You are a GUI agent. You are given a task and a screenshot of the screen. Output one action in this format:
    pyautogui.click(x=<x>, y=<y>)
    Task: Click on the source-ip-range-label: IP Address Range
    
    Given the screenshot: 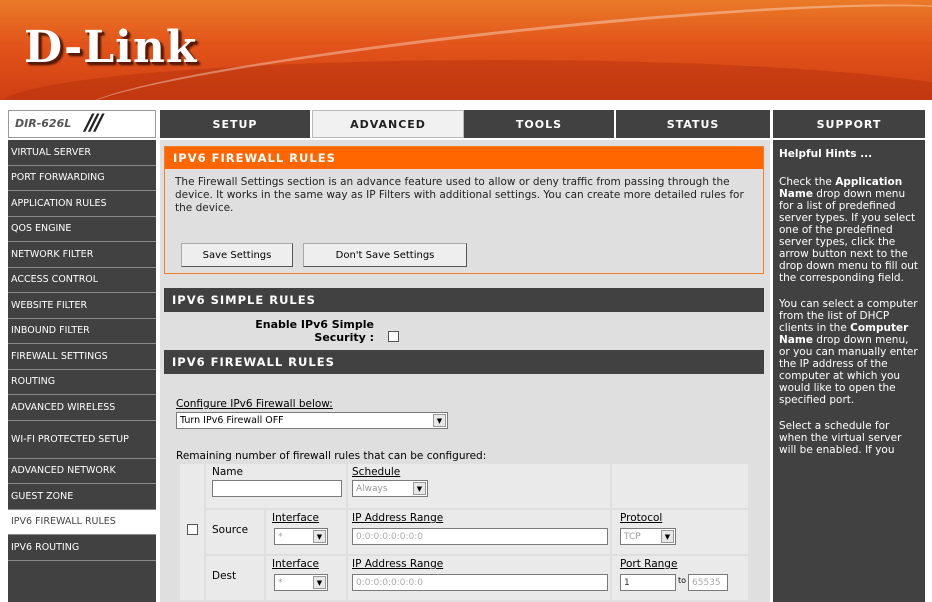 What is the action you would take?
    pyautogui.click(x=398, y=518)
    